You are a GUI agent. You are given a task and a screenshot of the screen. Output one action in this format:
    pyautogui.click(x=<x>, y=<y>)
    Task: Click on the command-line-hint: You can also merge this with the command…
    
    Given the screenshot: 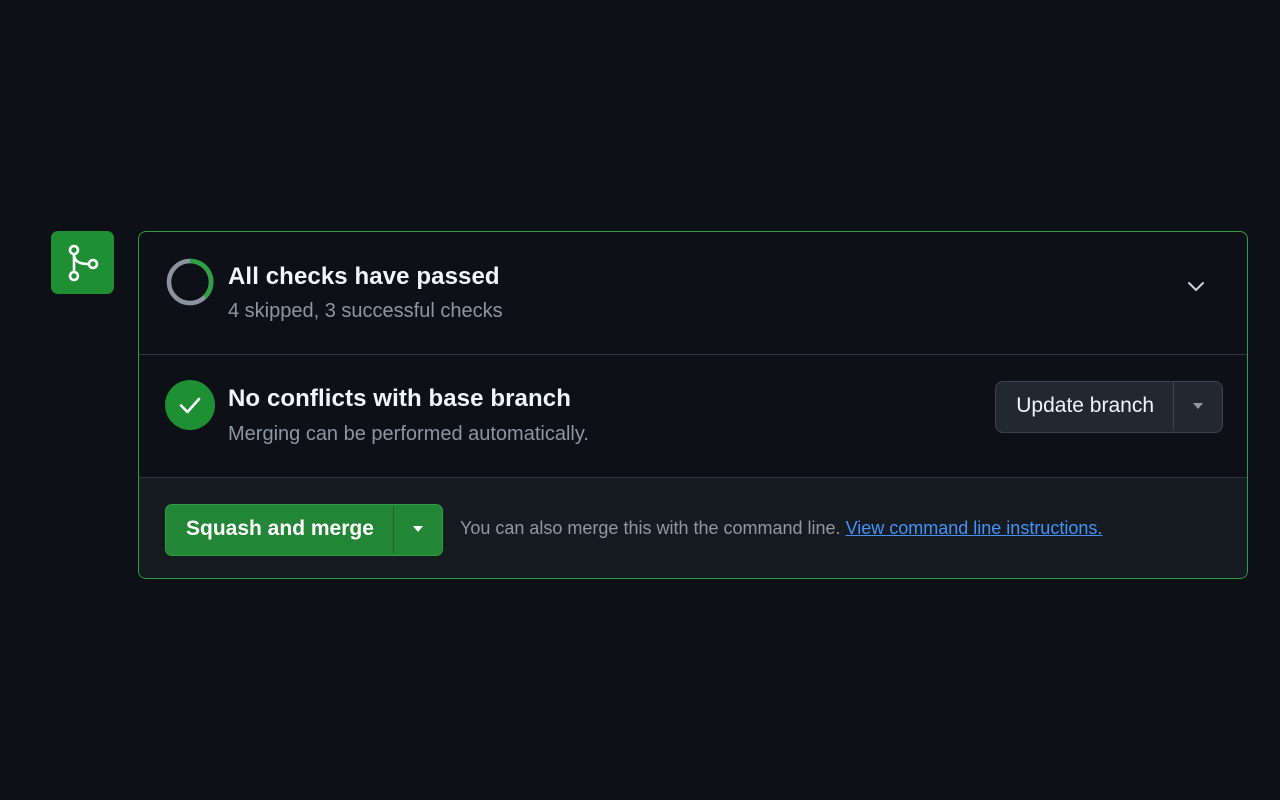 What is the action you would take?
    pyautogui.click(x=781, y=528)
    